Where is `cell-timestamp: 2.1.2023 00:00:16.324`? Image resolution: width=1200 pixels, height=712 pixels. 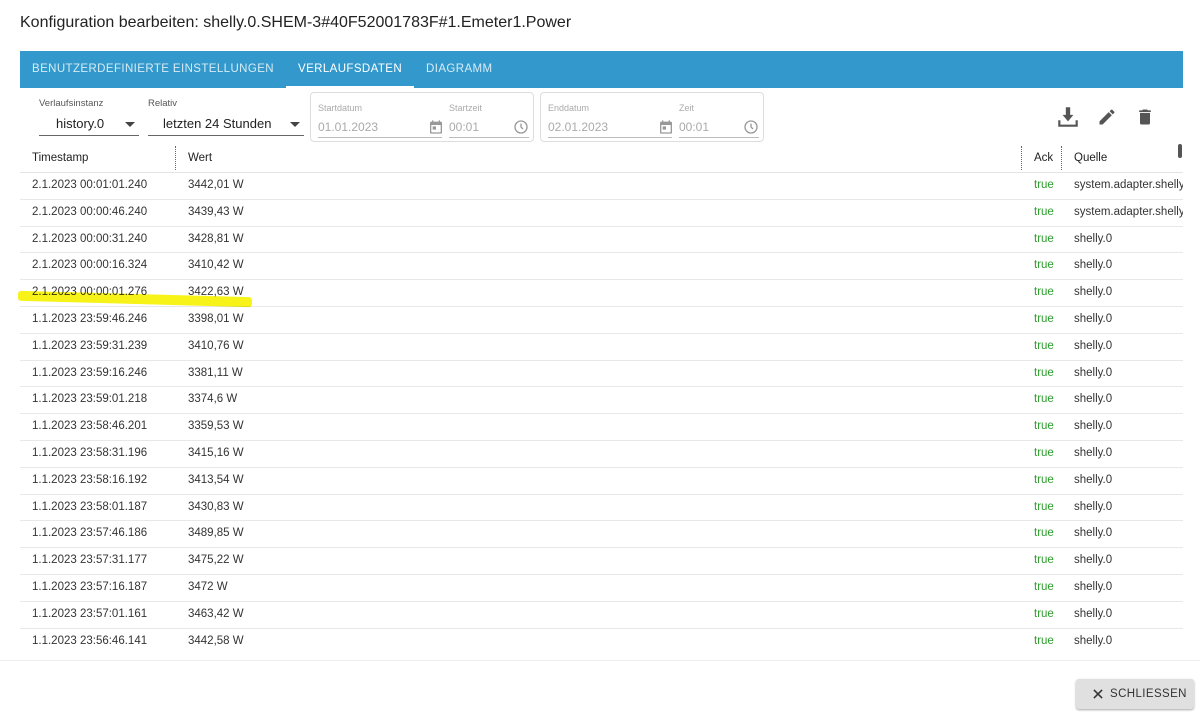
cell-timestamp: 2.1.2023 00:00:16.324 is located at coordinates (90, 265).